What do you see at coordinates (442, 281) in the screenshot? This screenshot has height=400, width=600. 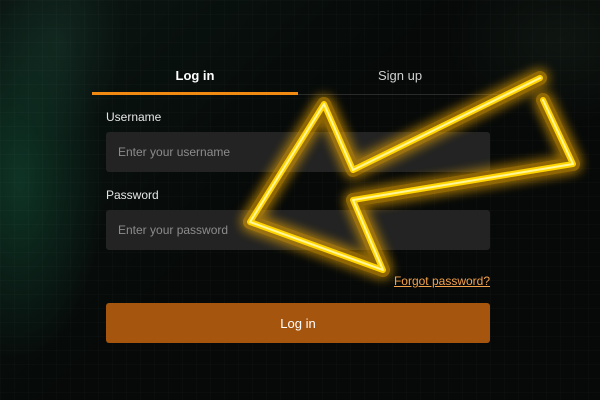 I see `forgot-password-link: Forgot password?` at bounding box center [442, 281].